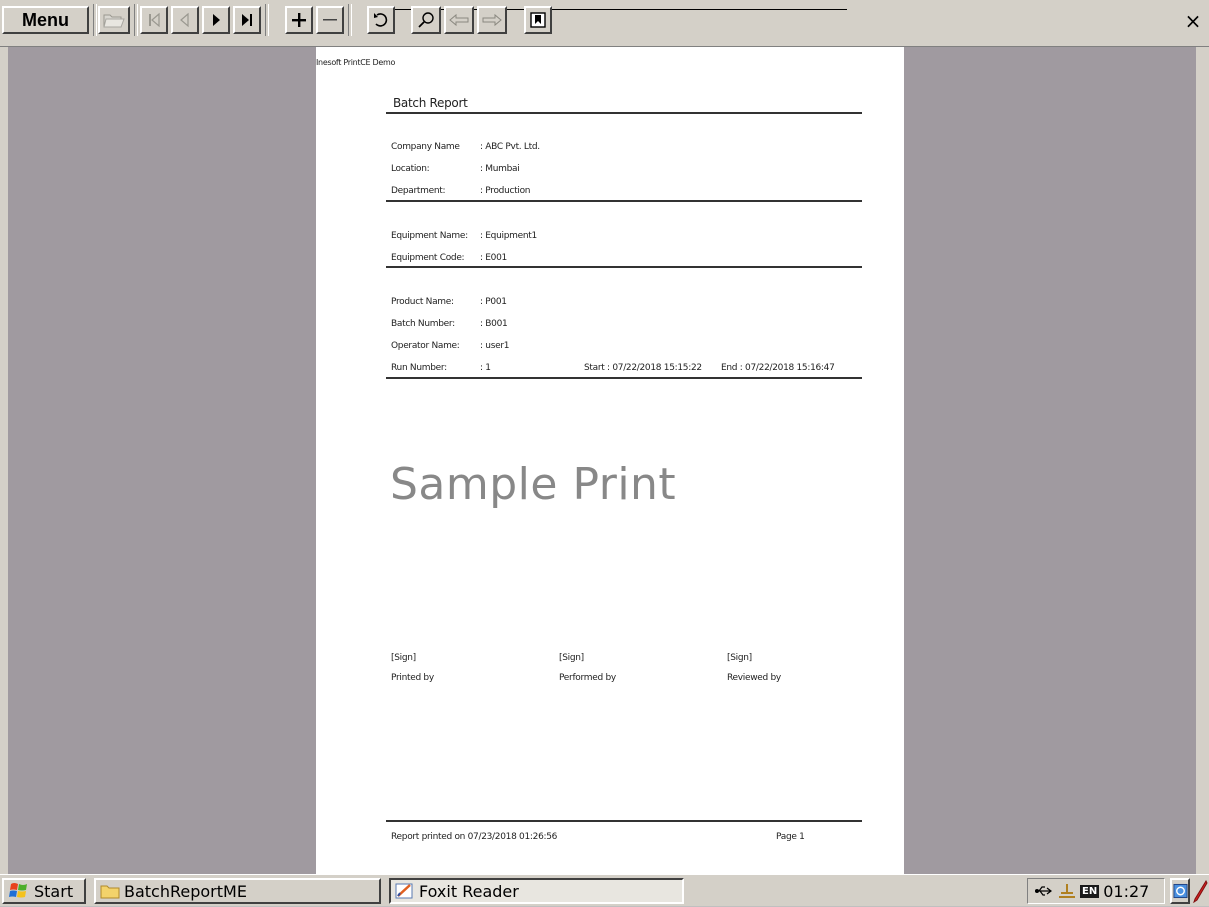  What do you see at coordinates (54, 891) in the screenshot?
I see `start-label: Start` at bounding box center [54, 891].